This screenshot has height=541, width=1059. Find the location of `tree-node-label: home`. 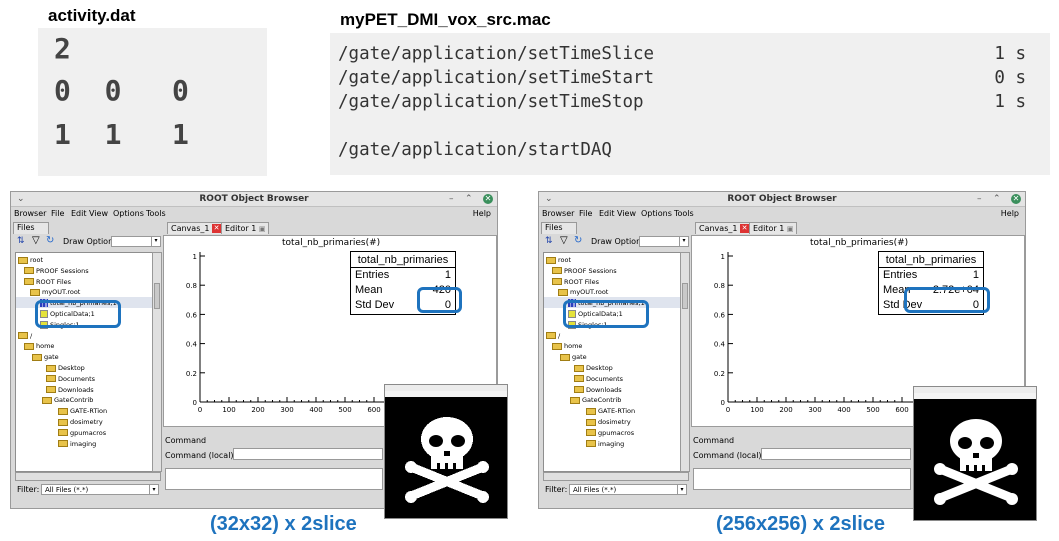

tree-node-label: home is located at coordinates (45, 346).